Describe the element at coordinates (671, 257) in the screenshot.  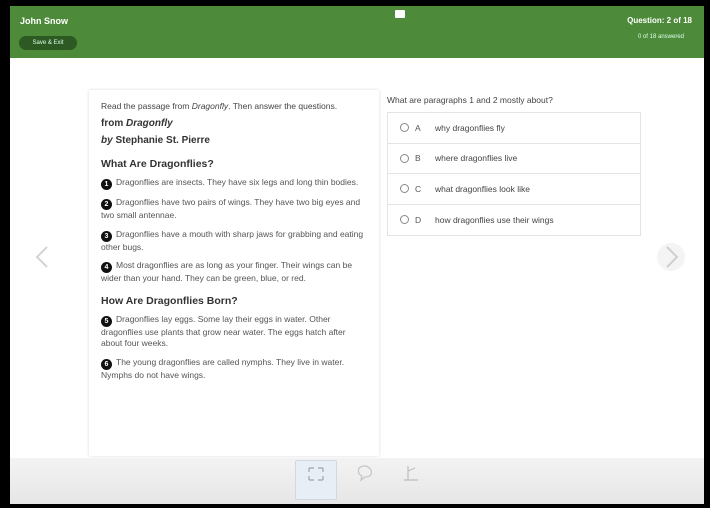
I see `chevron-right-icon` at that location.